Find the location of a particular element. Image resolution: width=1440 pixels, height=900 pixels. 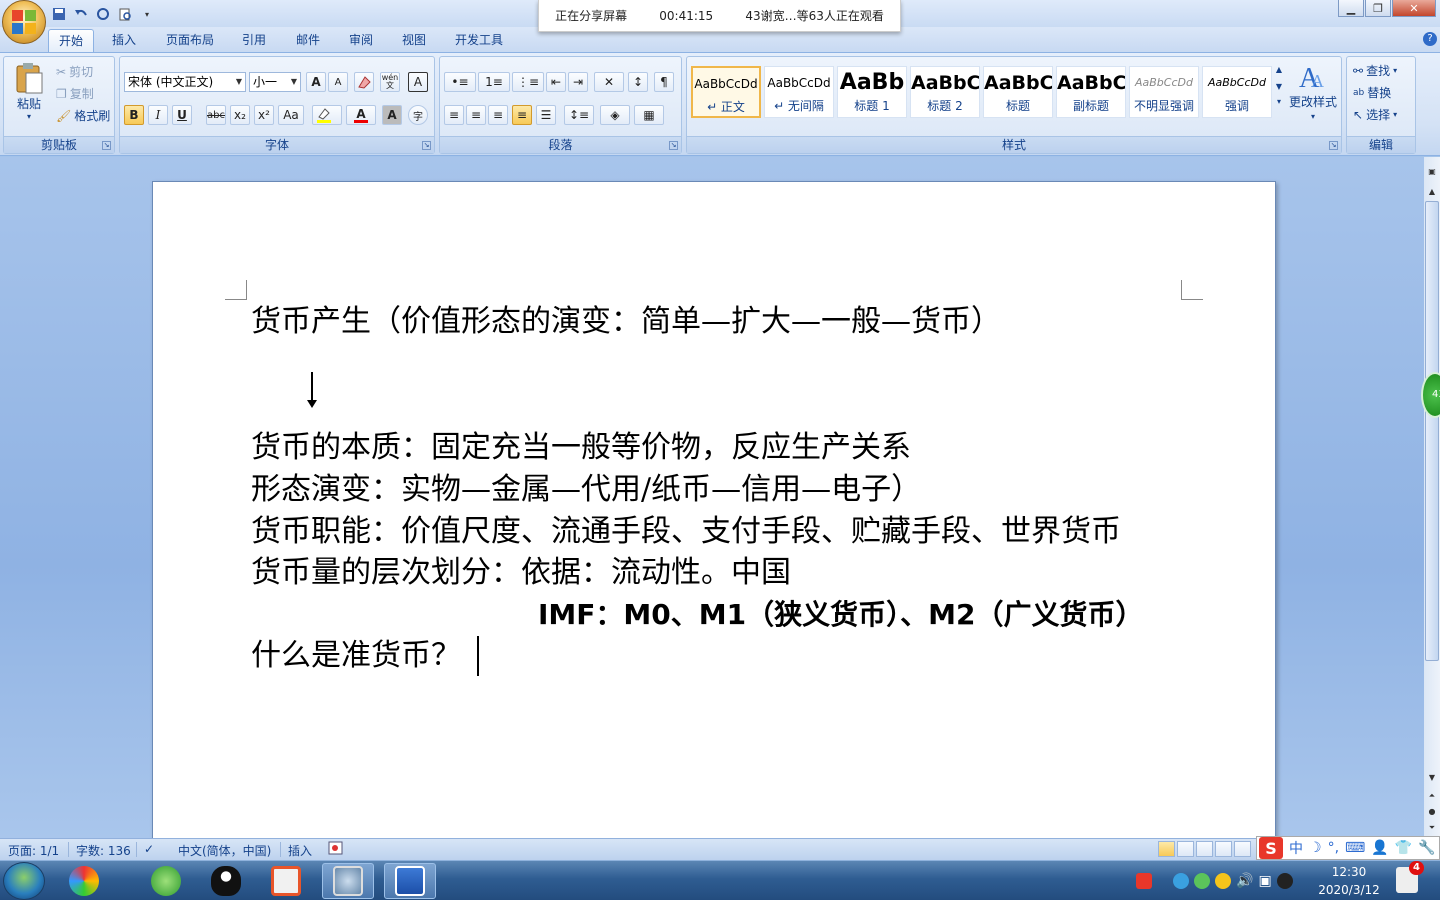

proofing-icon: ✓ is located at coordinates (149, 849).